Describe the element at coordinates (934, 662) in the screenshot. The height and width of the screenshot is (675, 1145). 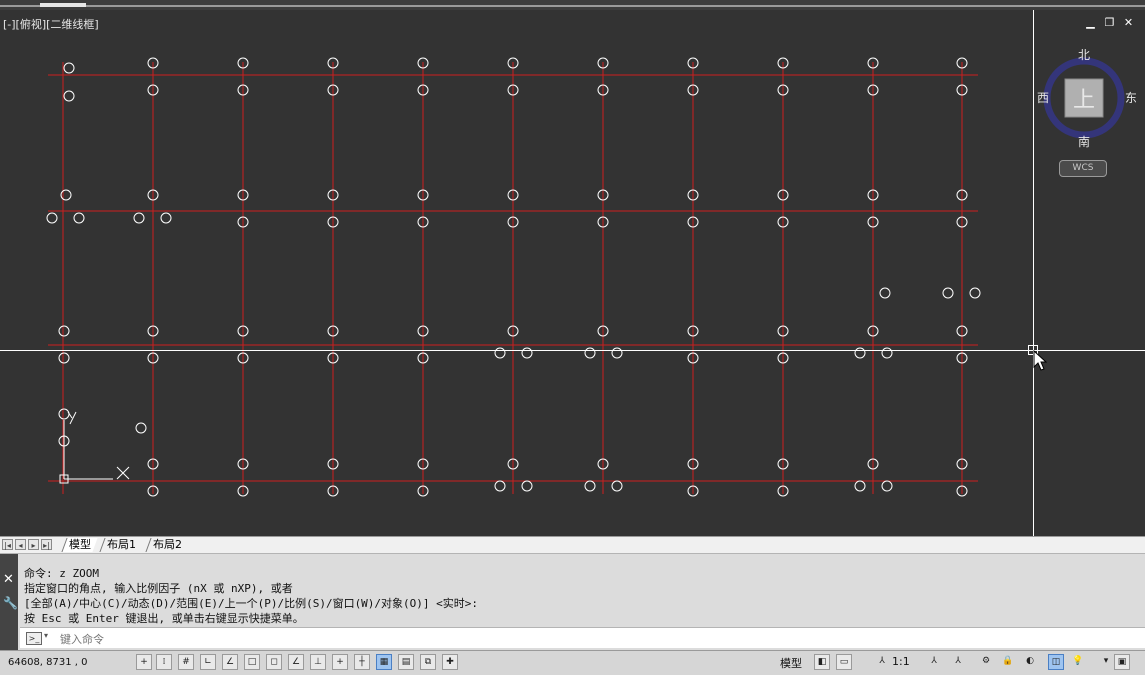
I see `annotation-visibility-icon: ⅄` at that location.